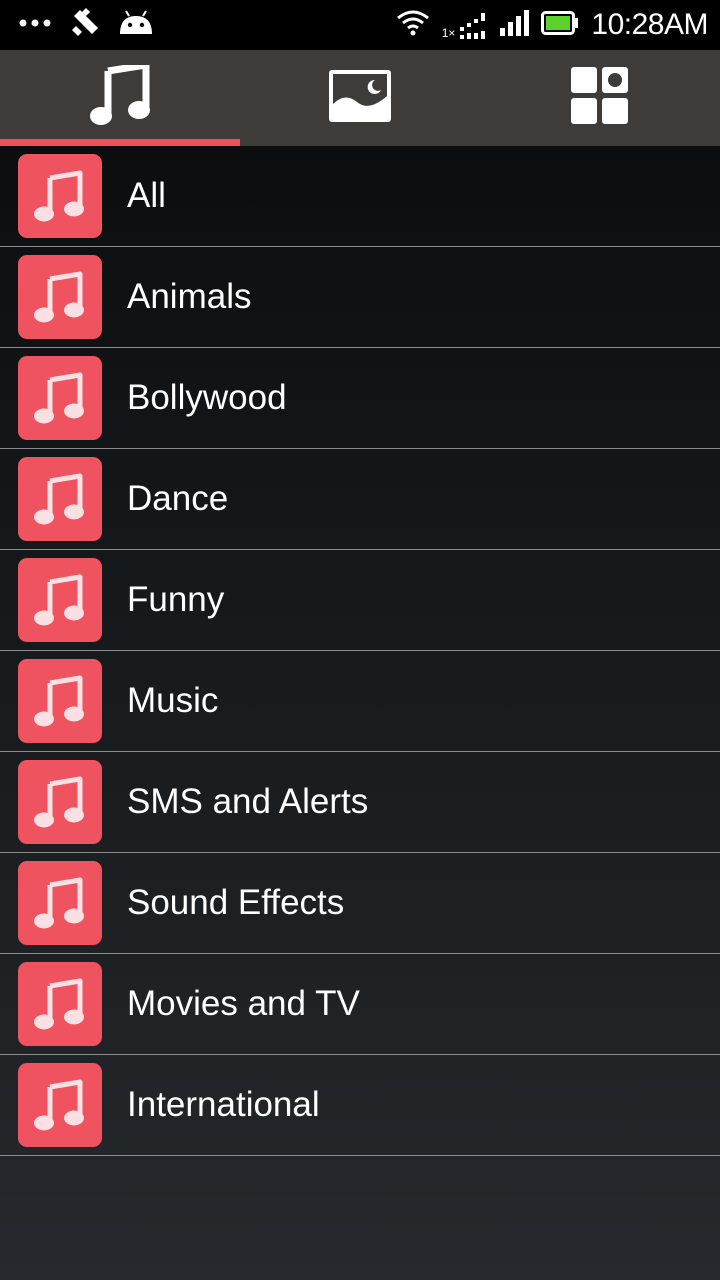 This screenshot has width=720, height=1280. I want to click on list-item: Funny, so click(360, 600).